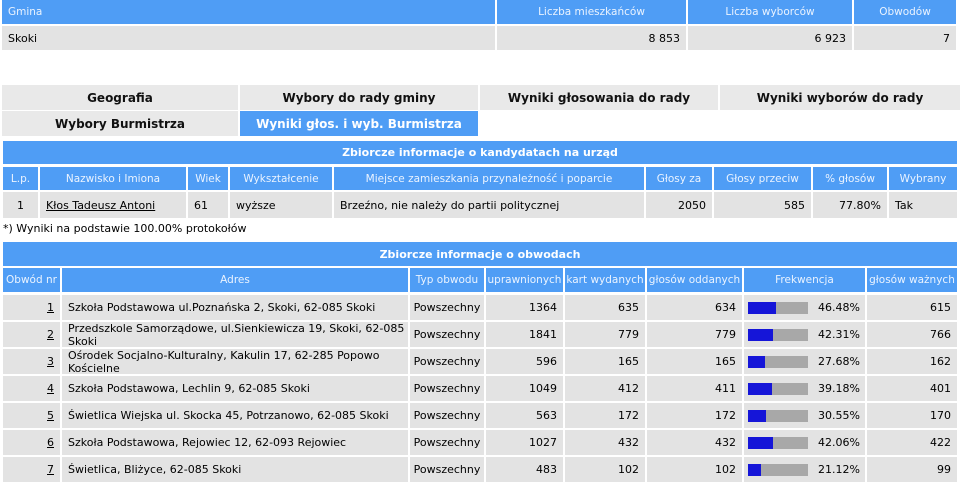 The width and height of the screenshot is (962, 493). Describe the element at coordinates (923, 205) in the screenshot. I see `candidate-cell: Tak` at that location.